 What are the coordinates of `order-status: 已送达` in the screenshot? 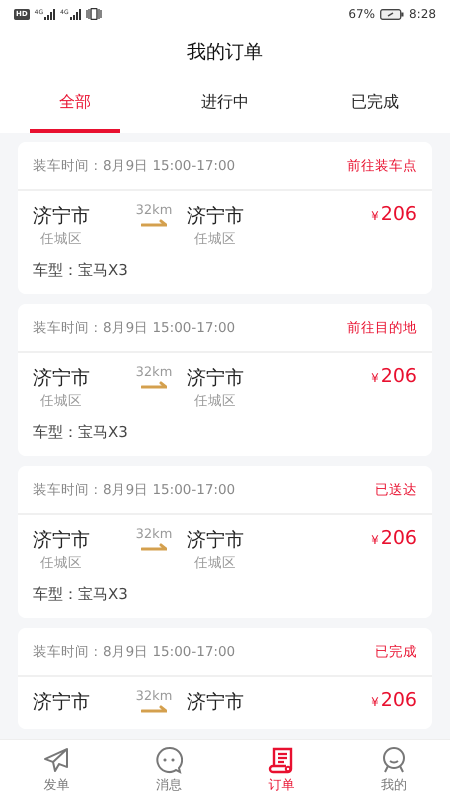 It's located at (396, 489).